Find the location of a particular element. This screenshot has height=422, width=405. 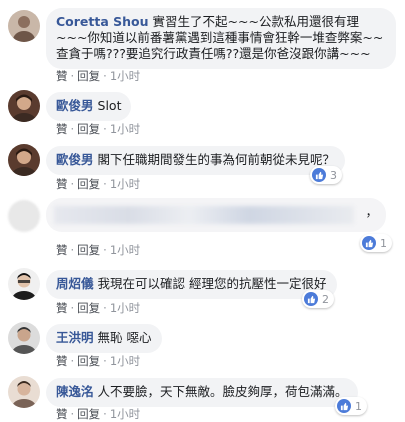

comment-text: 我現在可以確認 經理您的抗壓性一定很好 is located at coordinates (212, 283).